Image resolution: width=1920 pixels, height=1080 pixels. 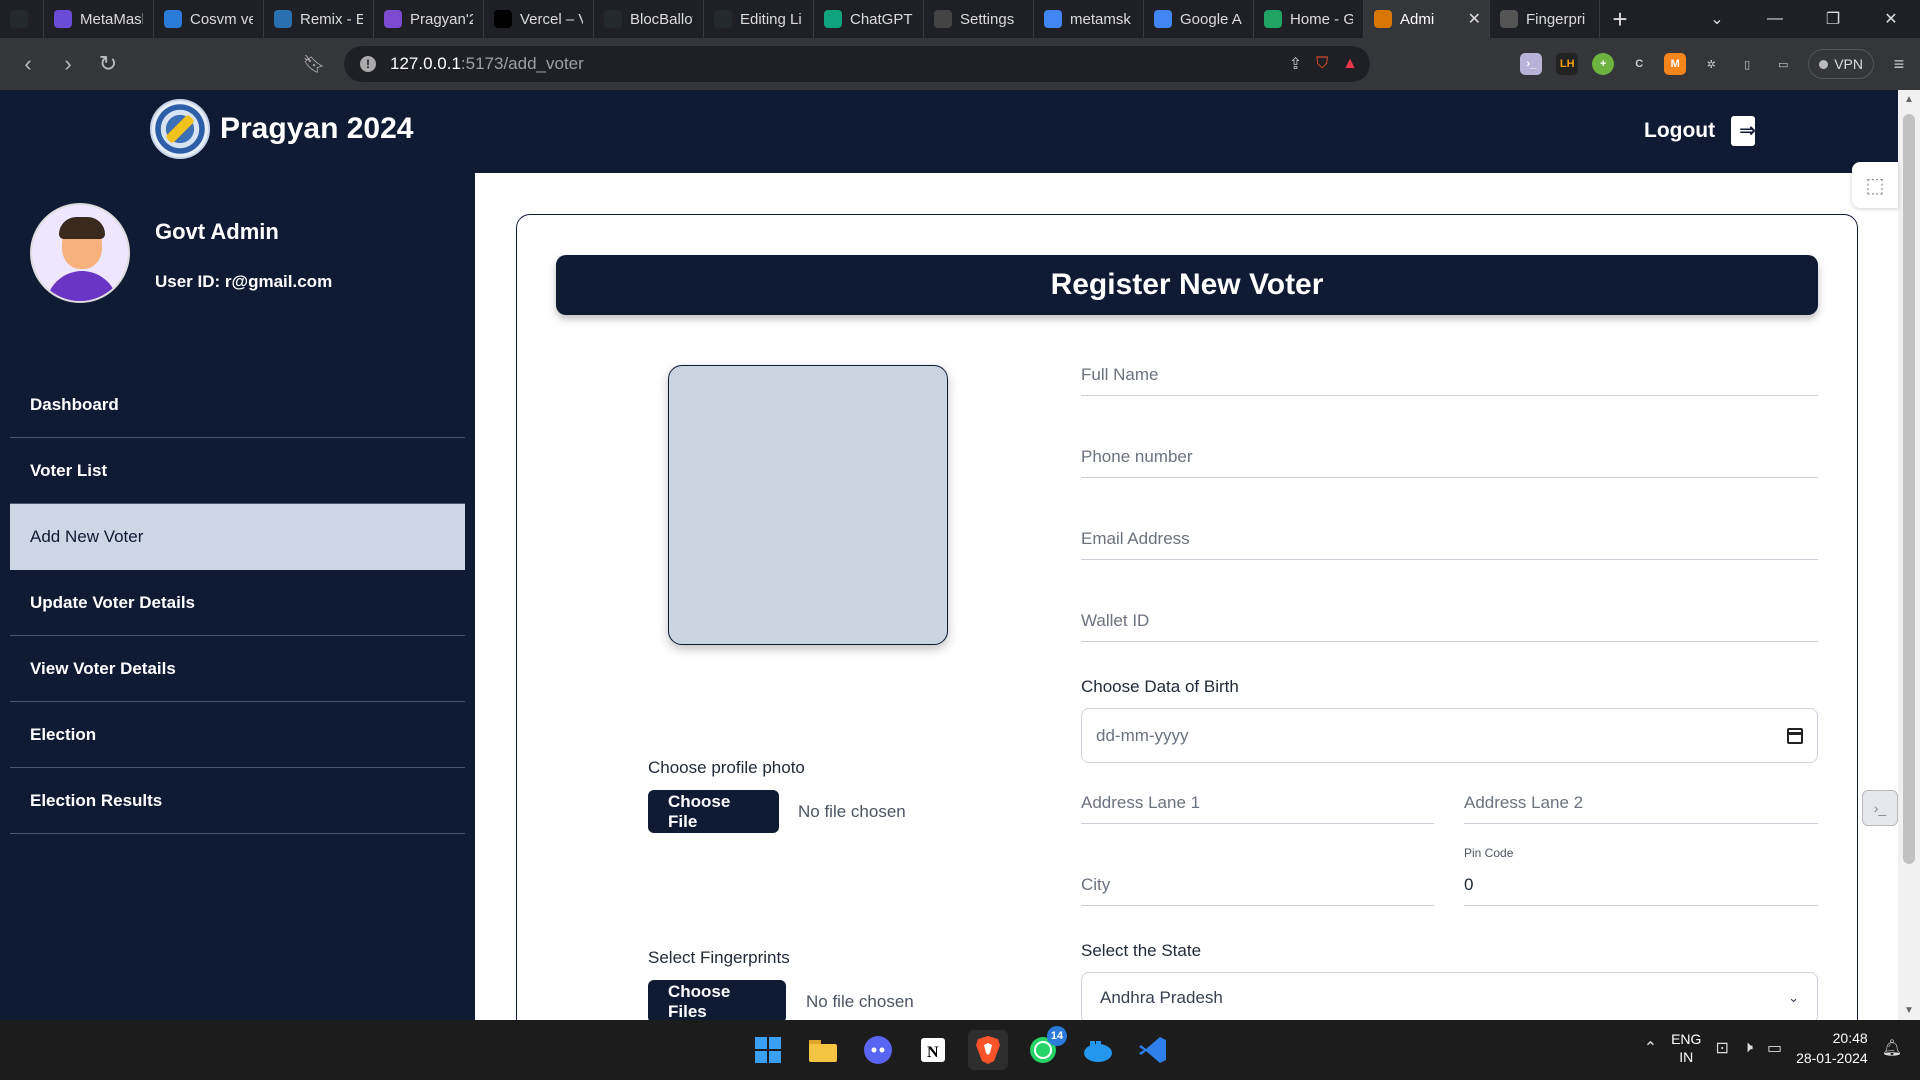 I want to click on lighthouse-extension-icon: LH, so click(x=1567, y=64).